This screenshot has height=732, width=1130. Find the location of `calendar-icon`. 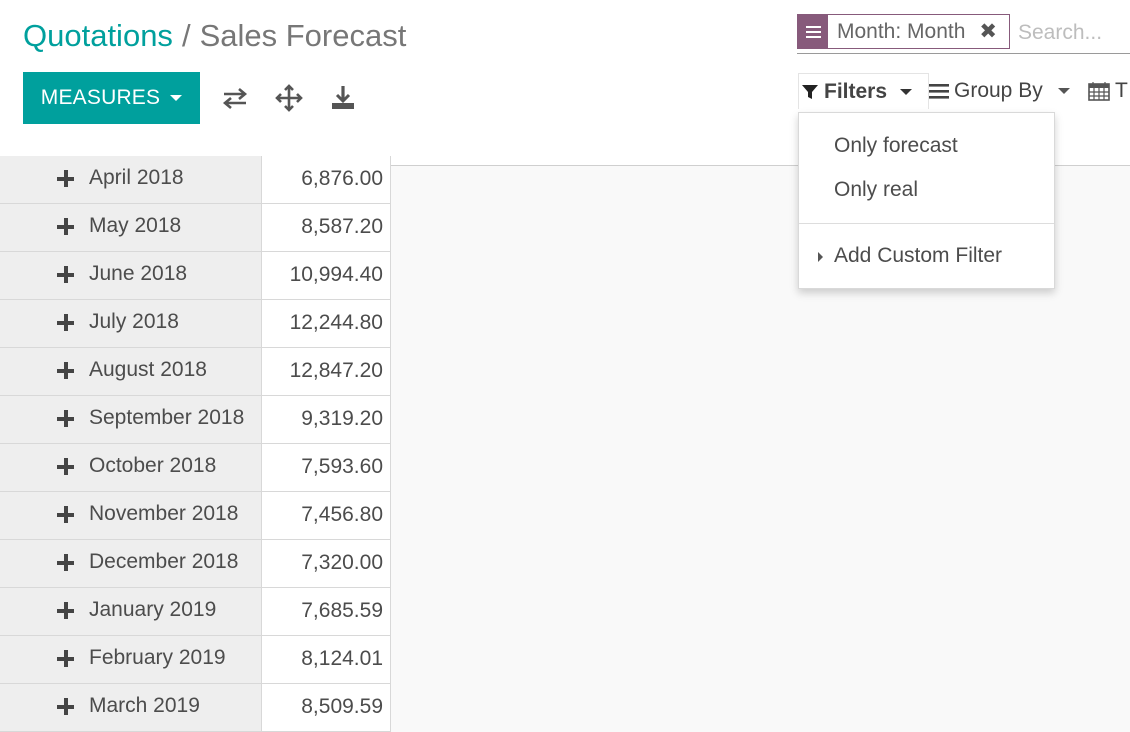

calendar-icon is located at coordinates (1099, 91).